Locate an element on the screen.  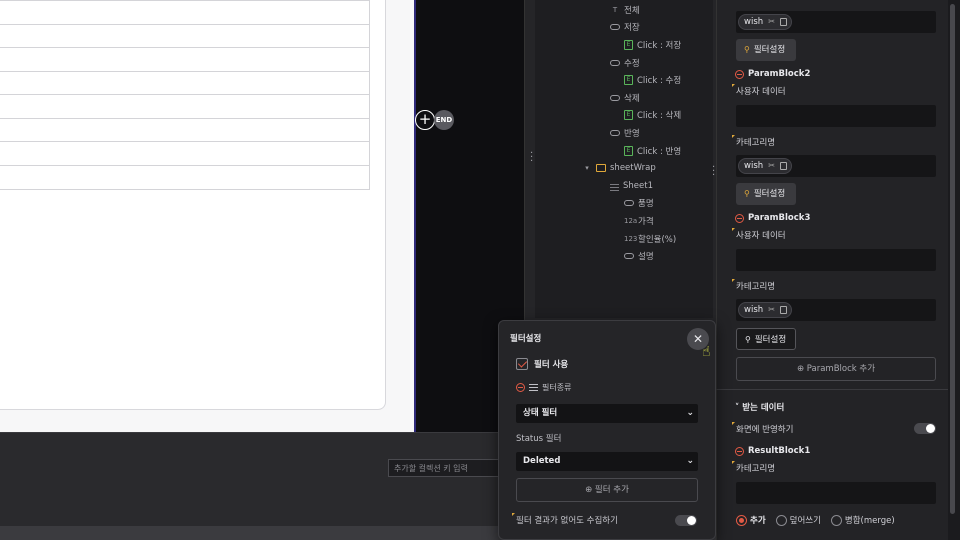
tree-item: E Click : 삭제 is located at coordinates (652, 115).